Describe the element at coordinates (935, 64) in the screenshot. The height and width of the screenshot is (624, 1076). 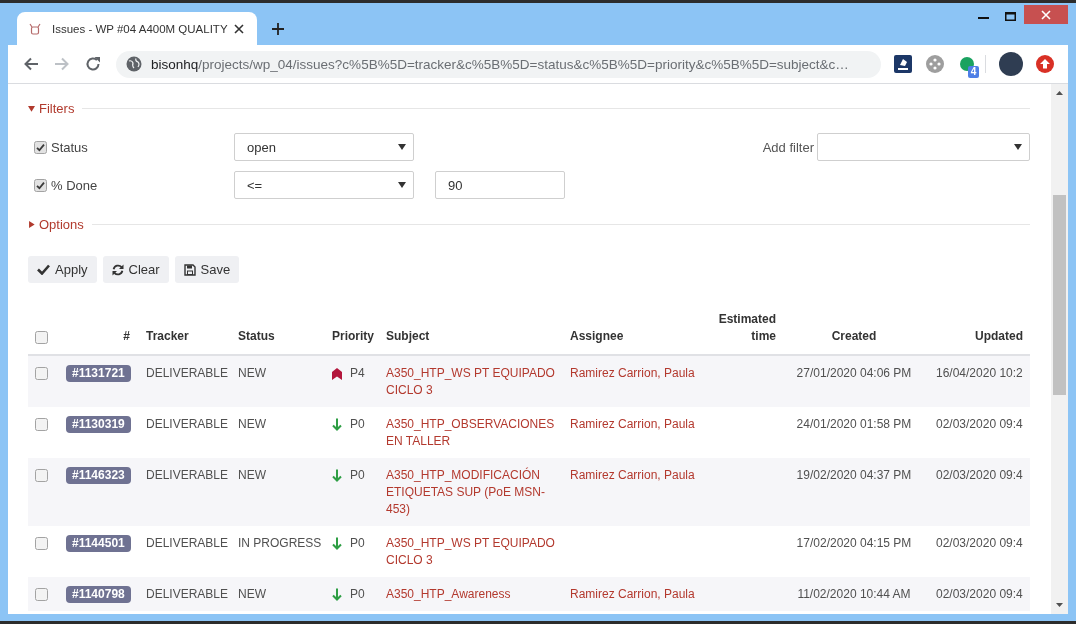
I see `dotted-circle-icon` at that location.